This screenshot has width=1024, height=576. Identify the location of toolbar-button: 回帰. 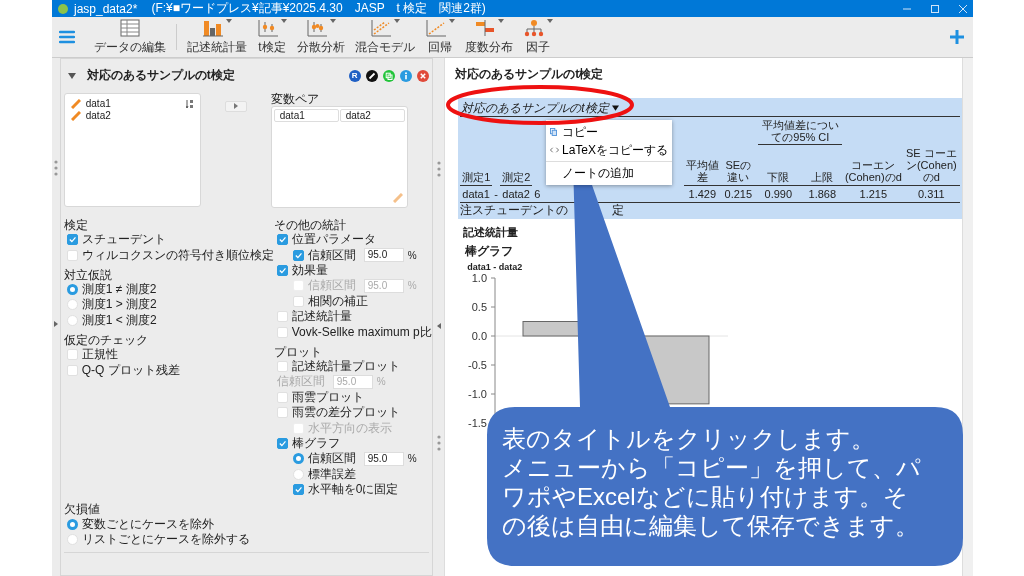
(440, 37).